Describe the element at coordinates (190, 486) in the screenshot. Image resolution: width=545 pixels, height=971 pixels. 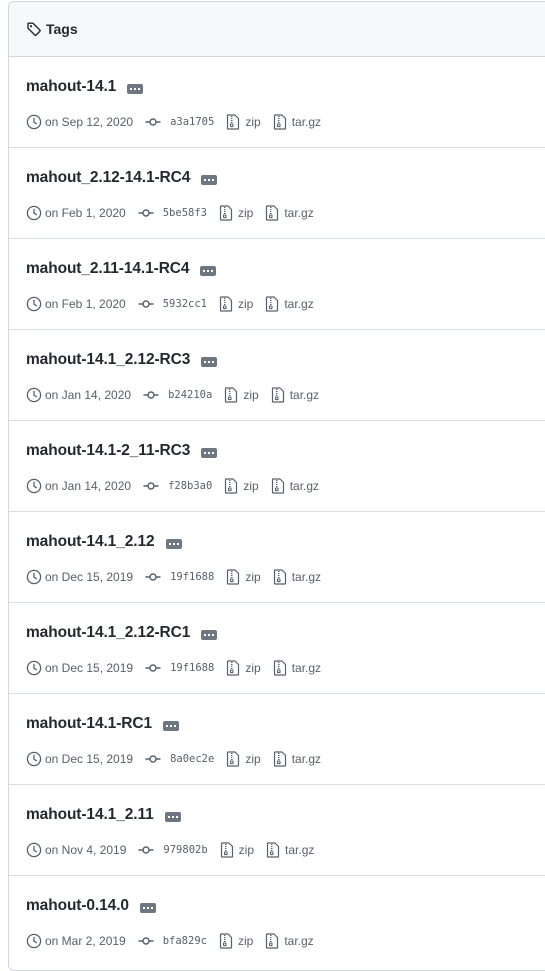
I see `commit-sha-link: f28b3a0` at that location.